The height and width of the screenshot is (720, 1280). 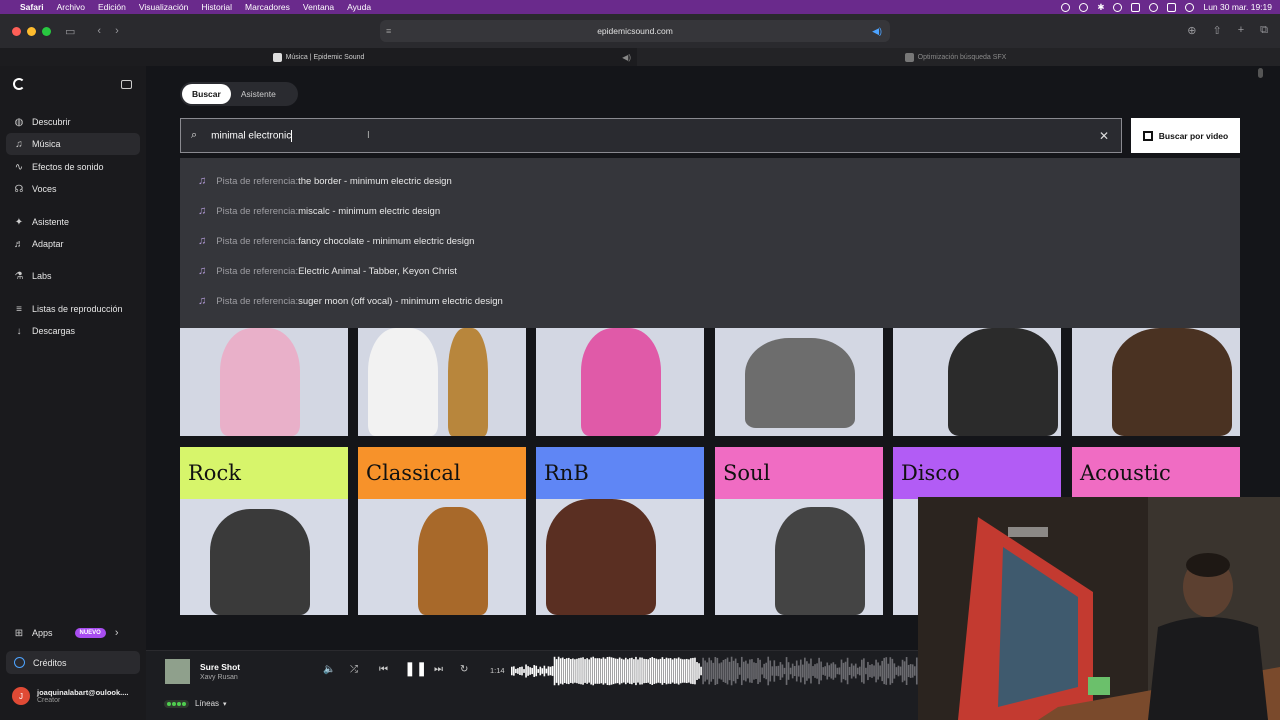 I want to click on audio-playing-icon: ◀), so click(x=877, y=31).